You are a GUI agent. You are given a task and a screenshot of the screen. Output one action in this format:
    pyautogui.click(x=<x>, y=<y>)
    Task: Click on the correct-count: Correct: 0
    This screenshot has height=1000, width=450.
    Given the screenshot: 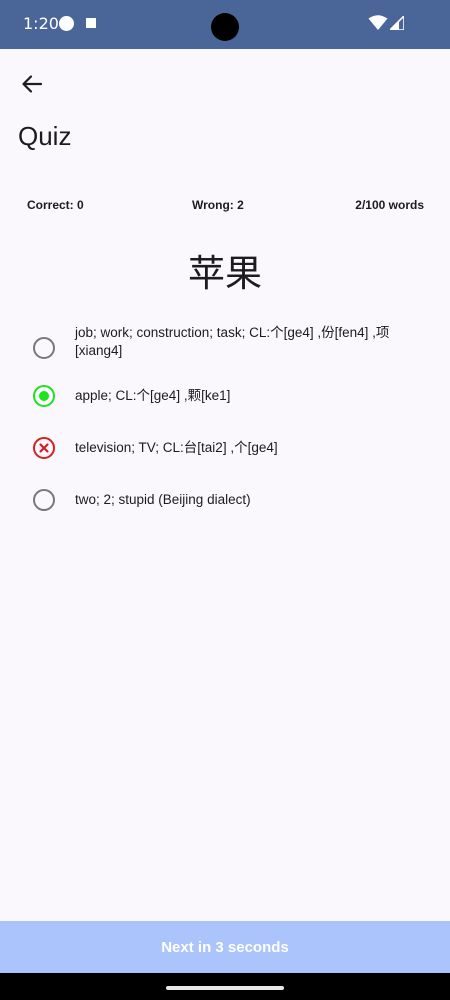 What is the action you would take?
    pyautogui.click(x=55, y=205)
    